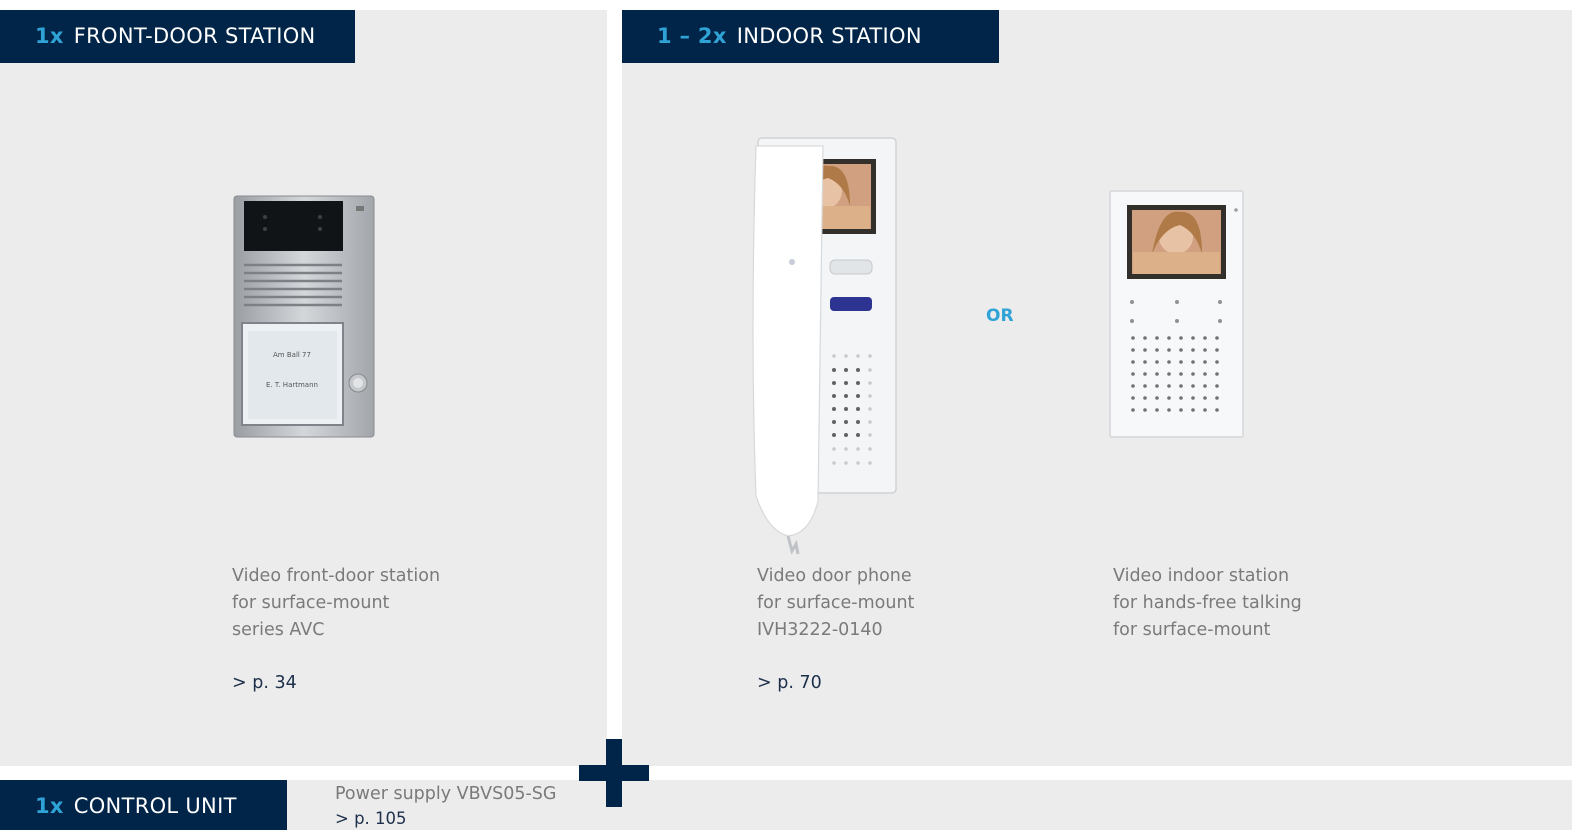 This screenshot has height=832, width=1572. What do you see at coordinates (446, 794) in the screenshot?
I see `control-unit-description: Power supply VBVS05-SG` at bounding box center [446, 794].